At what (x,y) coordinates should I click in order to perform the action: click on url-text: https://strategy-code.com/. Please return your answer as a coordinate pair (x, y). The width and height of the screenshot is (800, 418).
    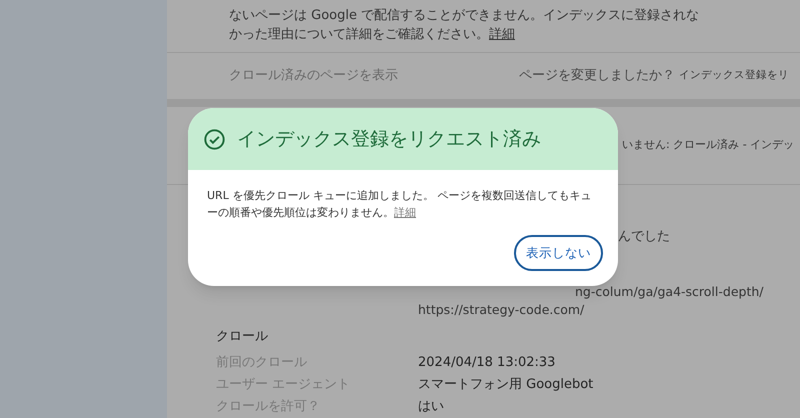
    Looking at the image, I should click on (502, 309).